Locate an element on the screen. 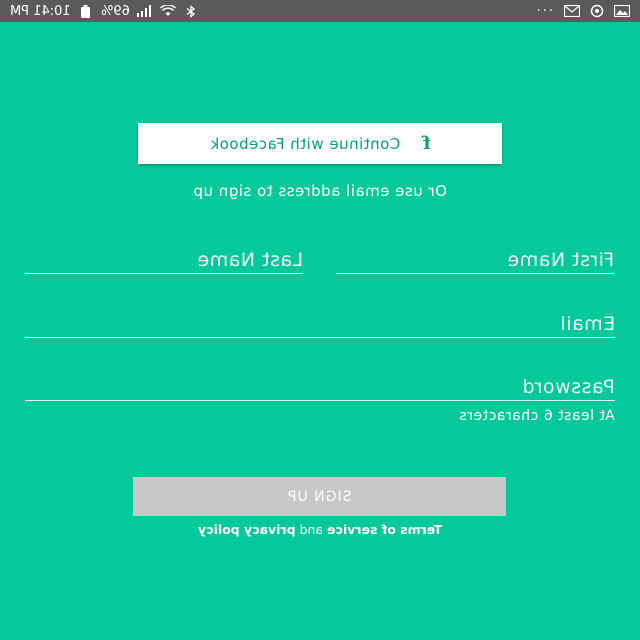  facebook-button-label: Continue with Facebook is located at coordinates (305, 143).